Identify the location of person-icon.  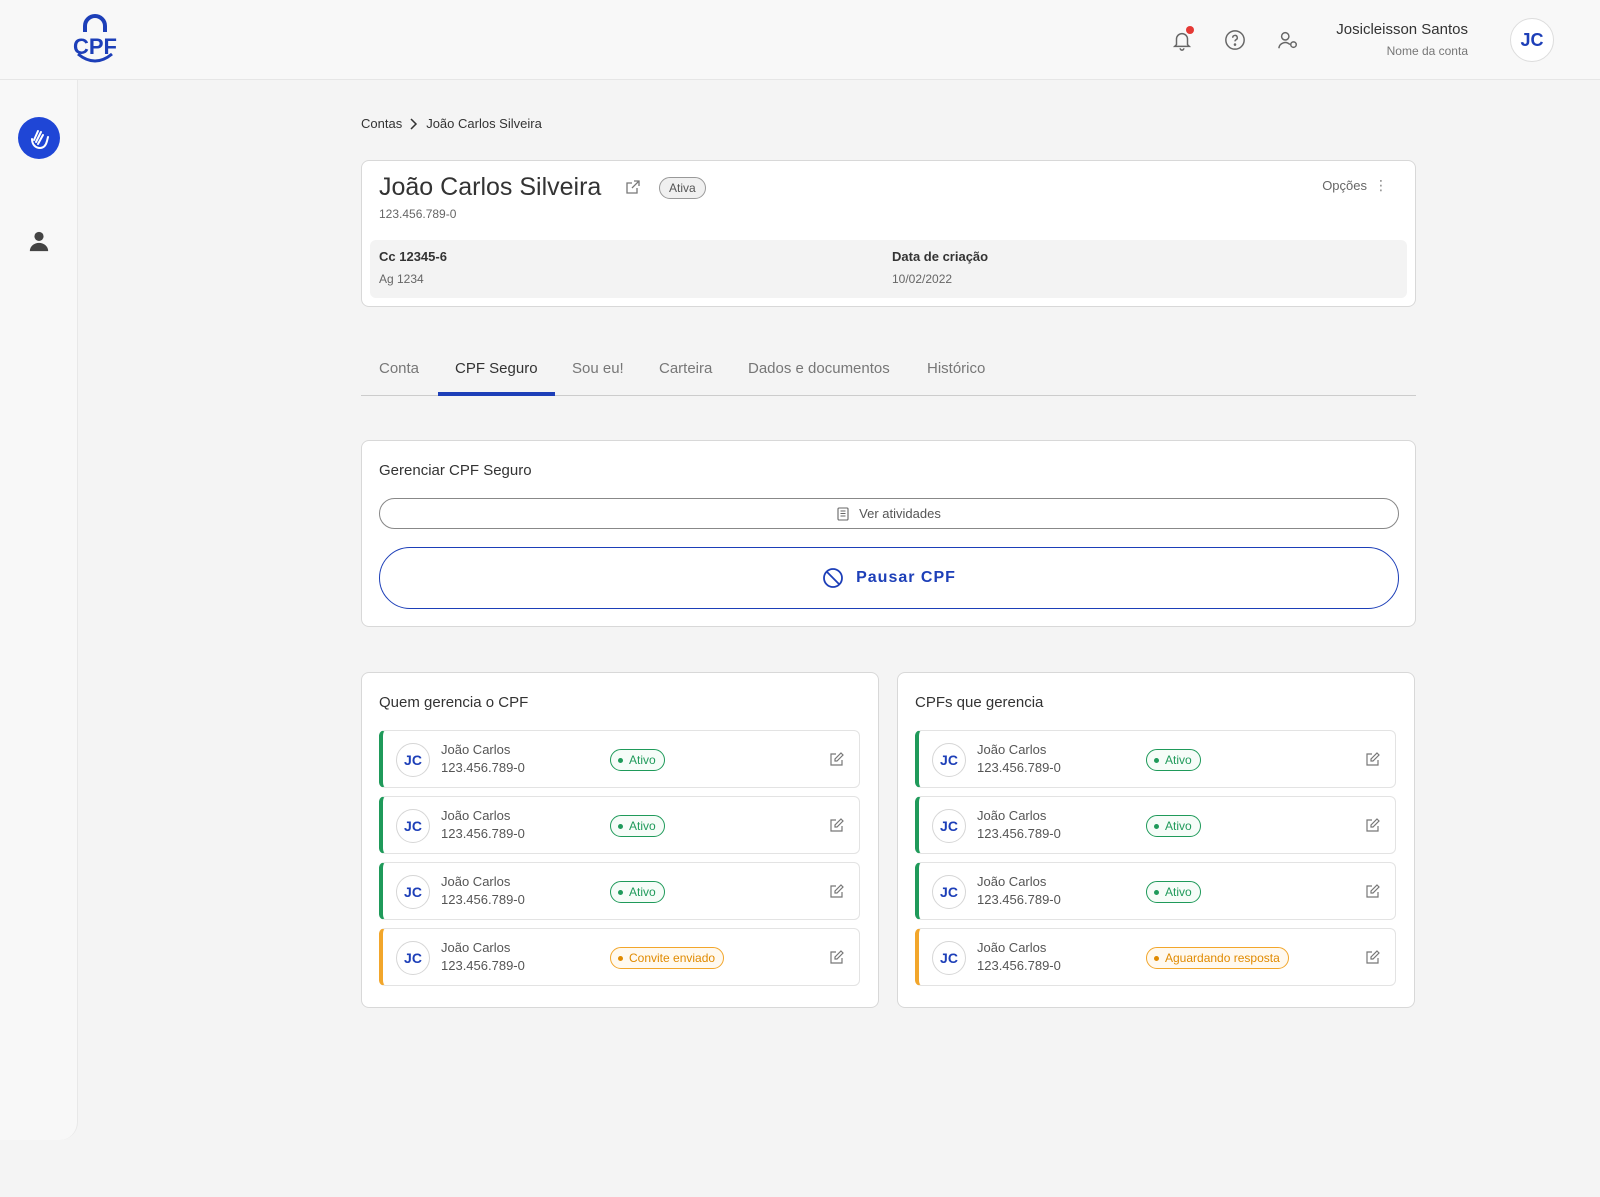
(39, 241).